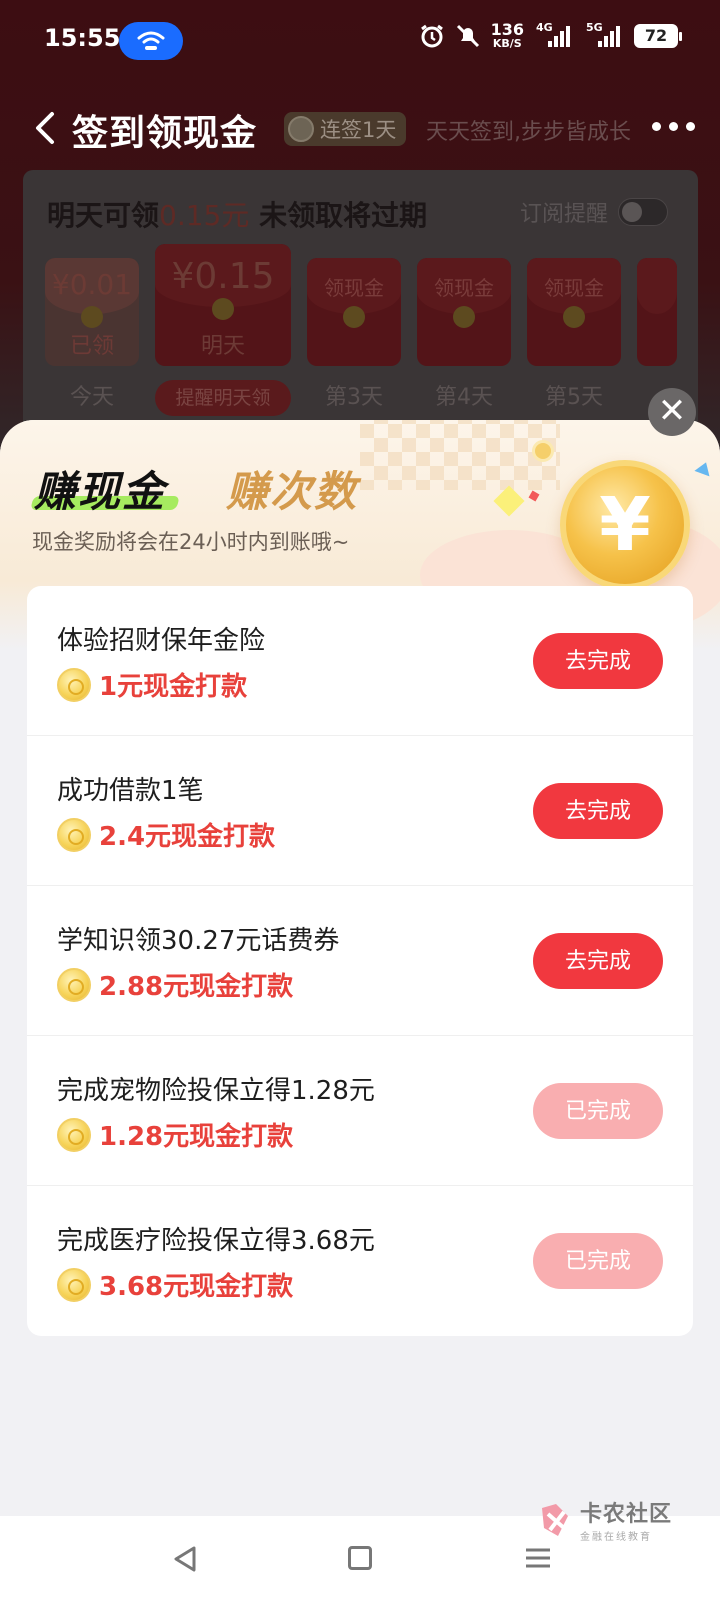 The image size is (720, 1604). What do you see at coordinates (48, 128) in the screenshot?
I see `back-button` at bounding box center [48, 128].